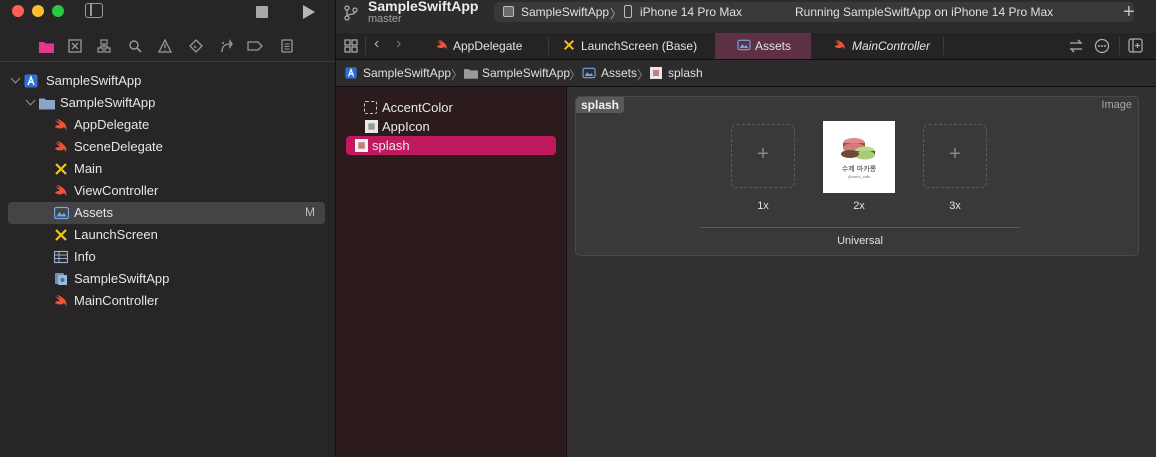 The width and height of the screenshot is (1156, 457). What do you see at coordinates (85, 256) in the screenshot?
I see `tree-file-label: Info` at bounding box center [85, 256].